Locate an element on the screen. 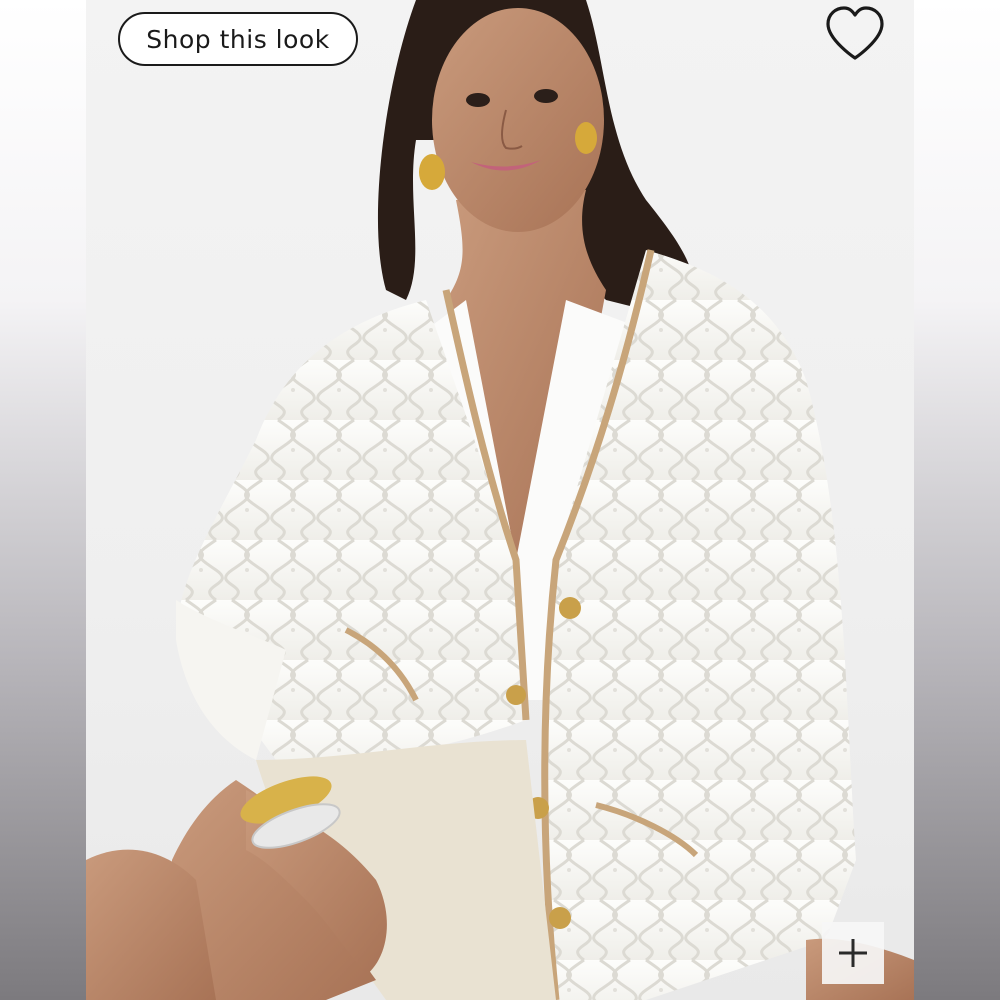 This screenshot has height=1000, width=1000. expand-image-button is located at coordinates (853, 953).